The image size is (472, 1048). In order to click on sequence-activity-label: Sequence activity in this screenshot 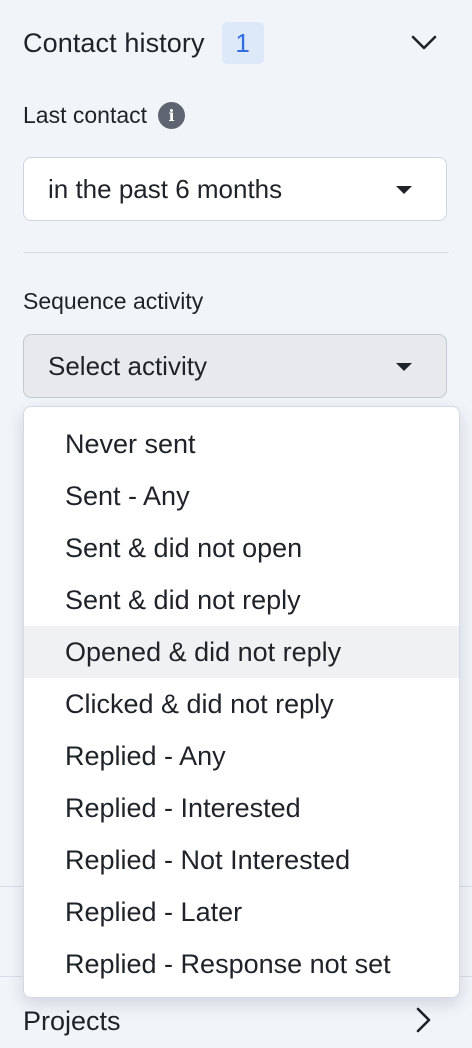, I will do `click(113, 300)`.